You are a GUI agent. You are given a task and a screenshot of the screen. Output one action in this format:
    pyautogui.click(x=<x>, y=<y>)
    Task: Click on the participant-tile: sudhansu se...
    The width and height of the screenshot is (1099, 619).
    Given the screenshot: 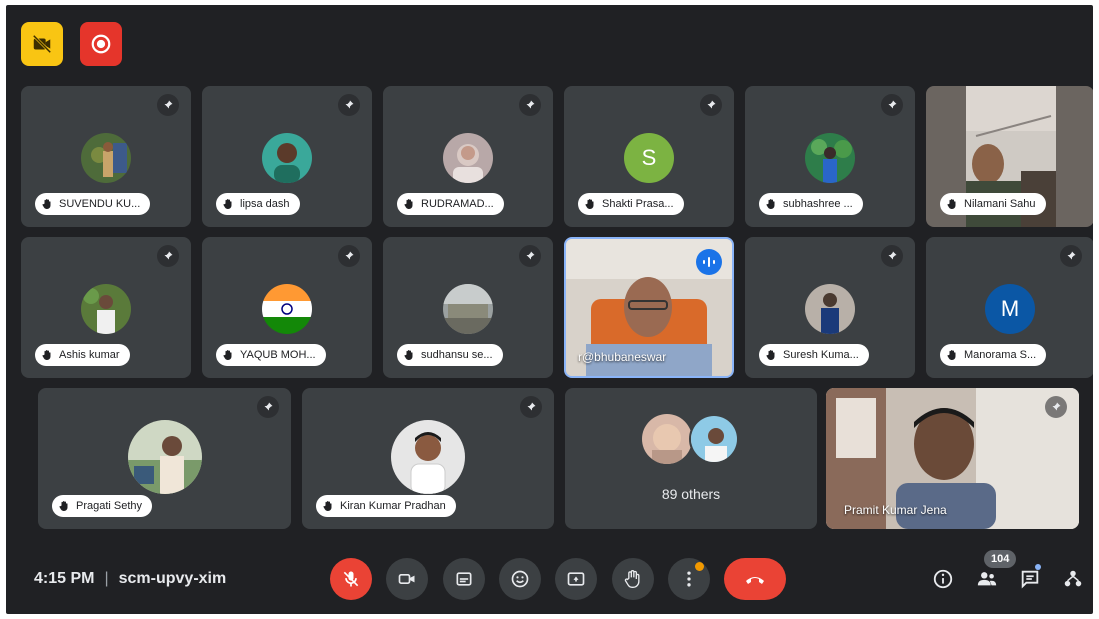 What is the action you would take?
    pyautogui.click(x=468, y=307)
    